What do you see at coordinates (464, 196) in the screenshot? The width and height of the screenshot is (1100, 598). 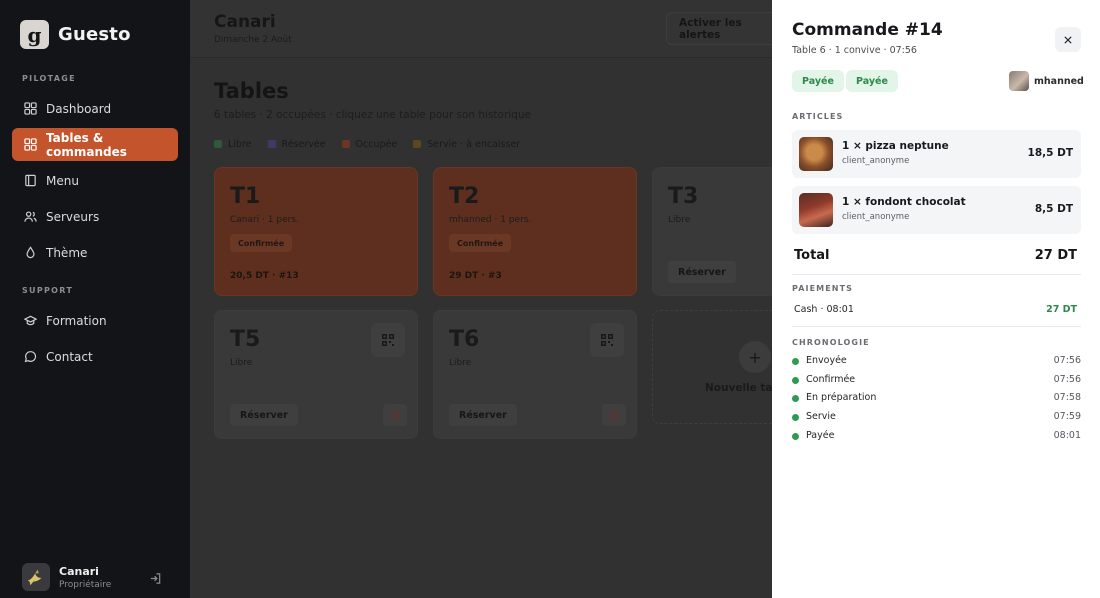 I see `table-name: T2` at bounding box center [464, 196].